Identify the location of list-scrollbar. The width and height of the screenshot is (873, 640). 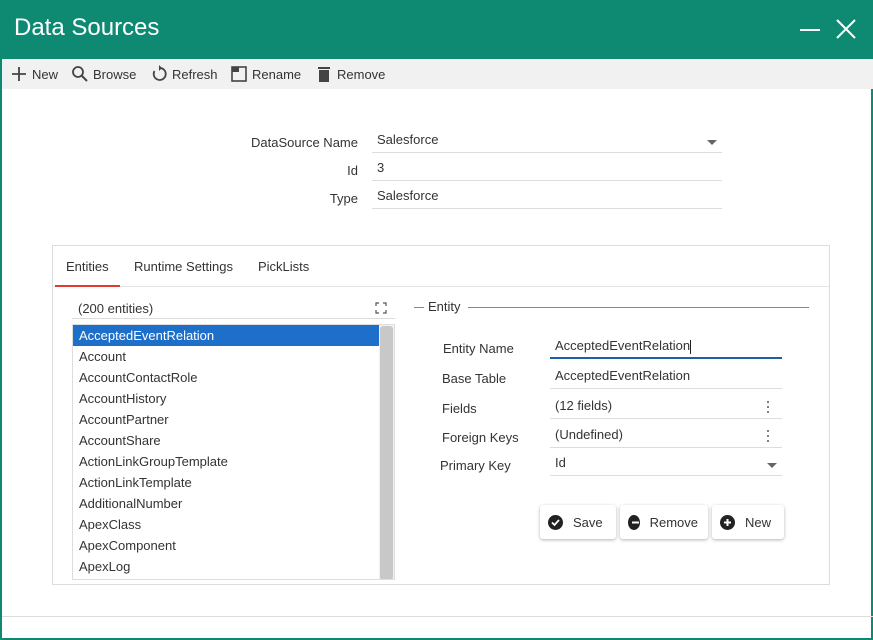
(386, 452).